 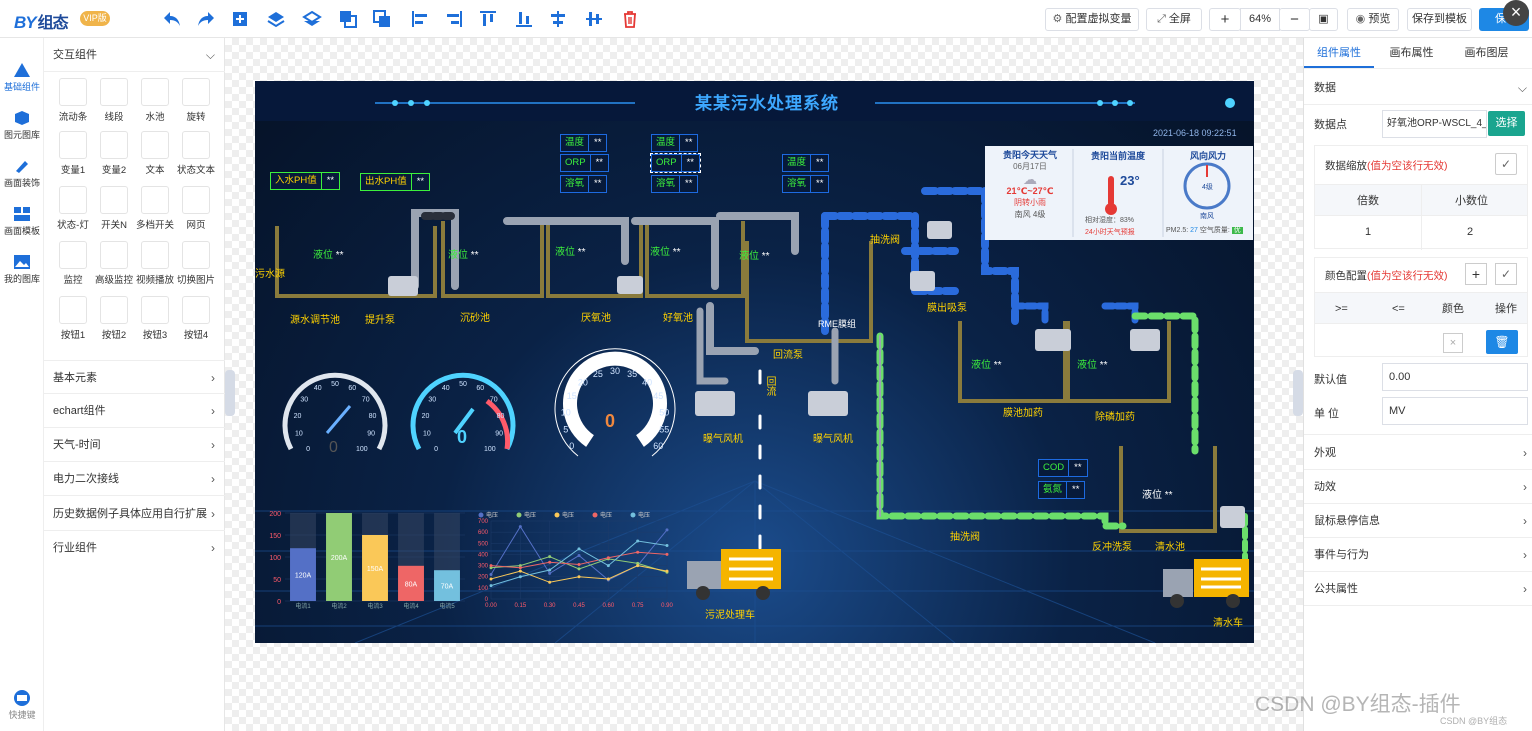 What do you see at coordinates (276, 19) in the screenshot?
I see `layer-up-icon` at bounding box center [276, 19].